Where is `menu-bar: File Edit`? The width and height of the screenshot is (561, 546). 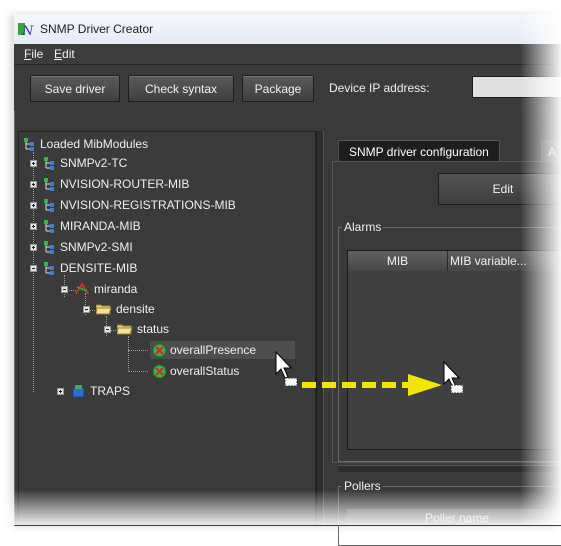
menu-bar: File Edit is located at coordinates (287, 54).